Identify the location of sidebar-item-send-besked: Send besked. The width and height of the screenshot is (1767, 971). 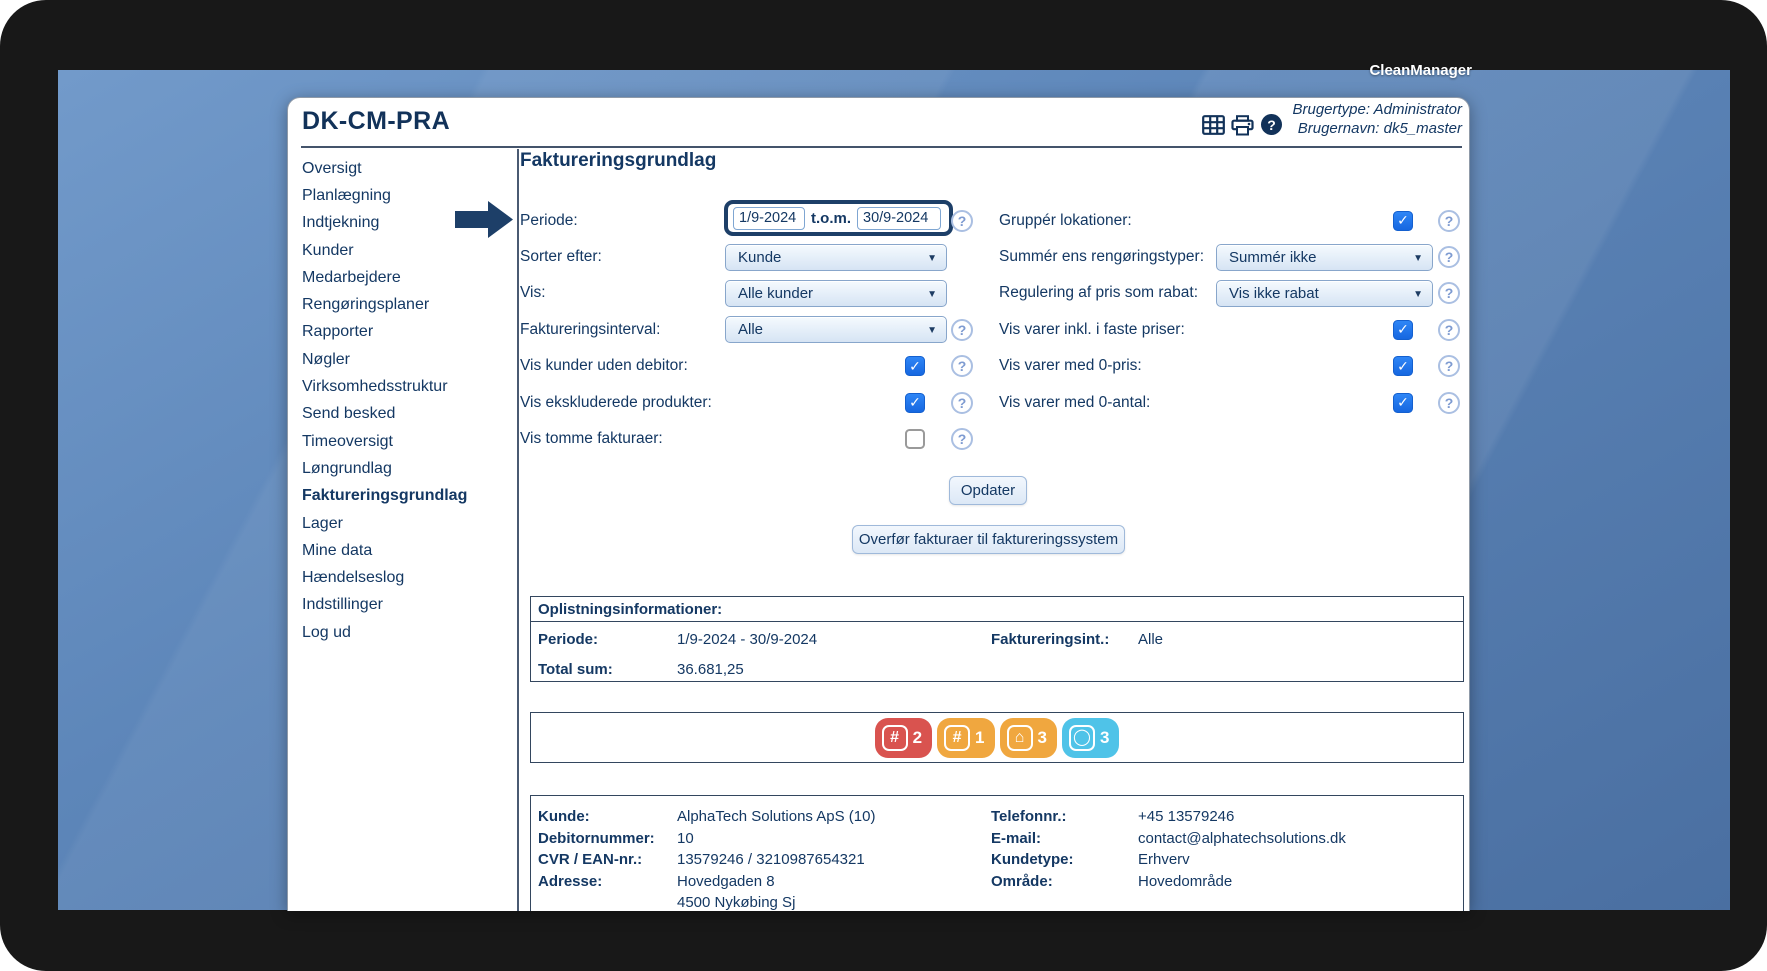
(404, 414).